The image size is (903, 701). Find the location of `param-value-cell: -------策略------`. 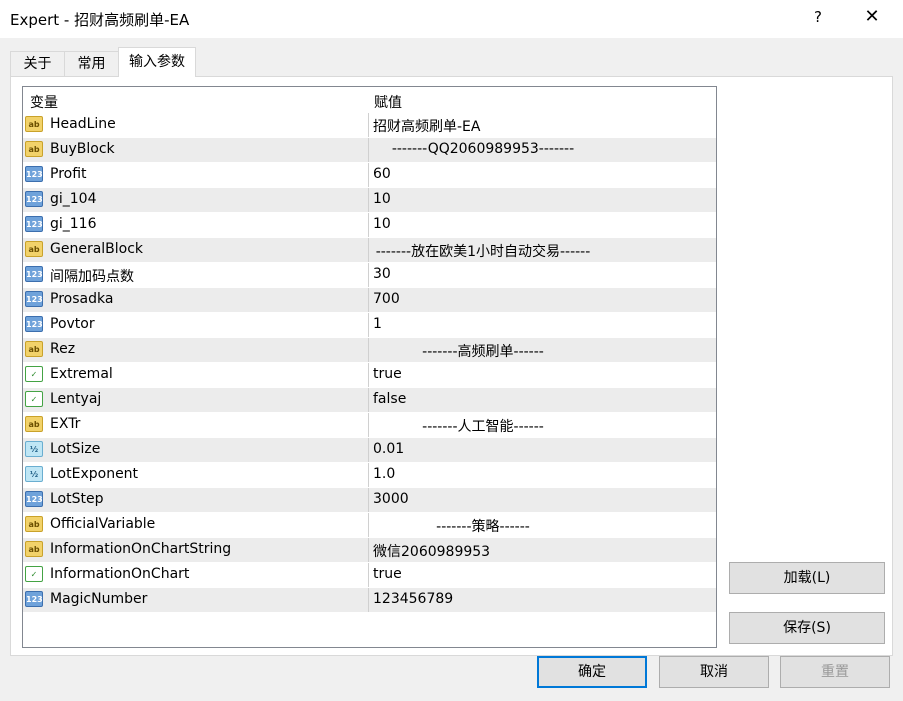

param-value-cell: -------策略------ is located at coordinates (542, 525).